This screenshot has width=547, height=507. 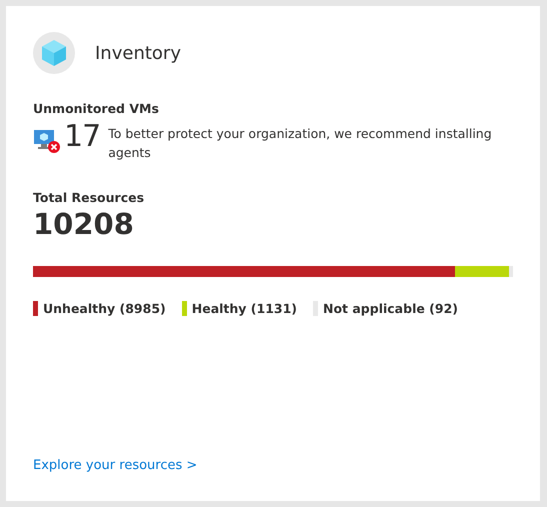 What do you see at coordinates (96, 108) in the screenshot?
I see `section-label: Unmonitored VMs` at bounding box center [96, 108].